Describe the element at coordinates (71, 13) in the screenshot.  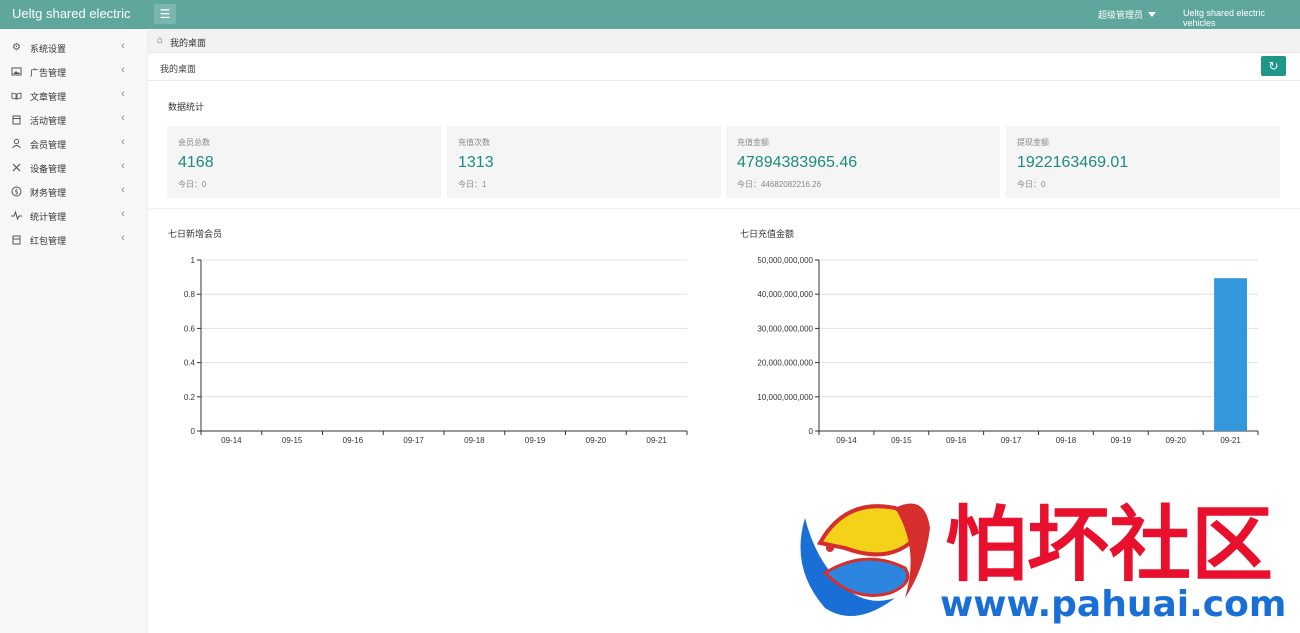
I see `brand-title: Ueltg shared electric` at that location.